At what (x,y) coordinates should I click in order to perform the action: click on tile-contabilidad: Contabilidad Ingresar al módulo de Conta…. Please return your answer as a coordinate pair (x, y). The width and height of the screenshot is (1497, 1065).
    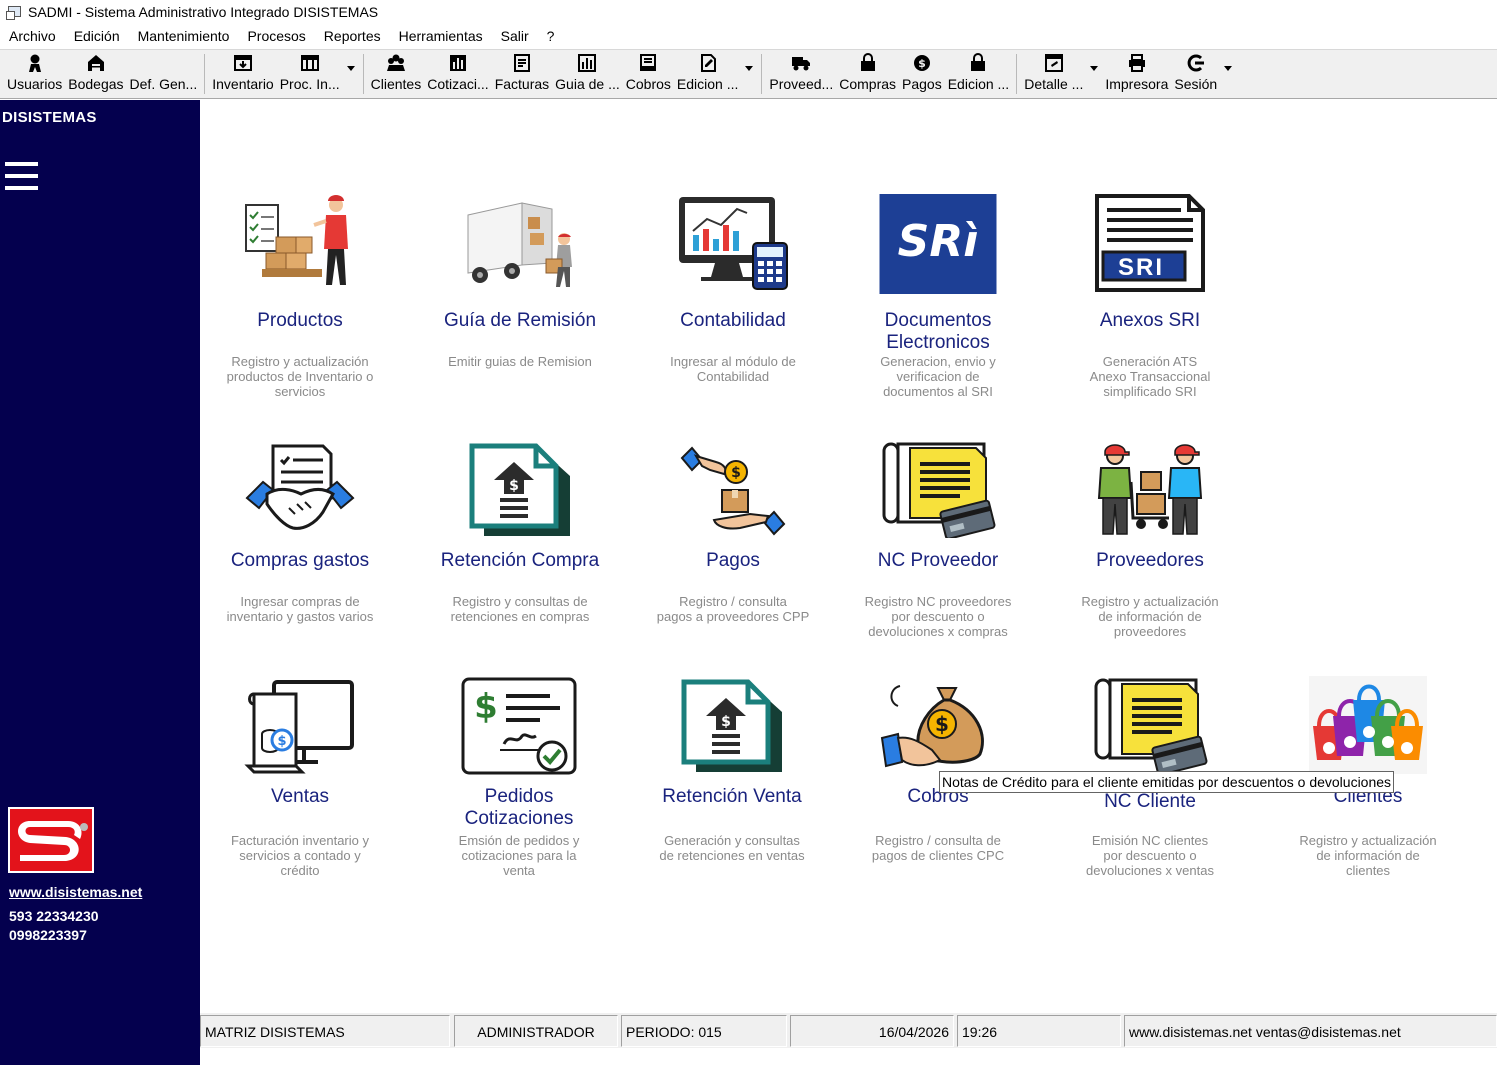
    Looking at the image, I should click on (733, 297).